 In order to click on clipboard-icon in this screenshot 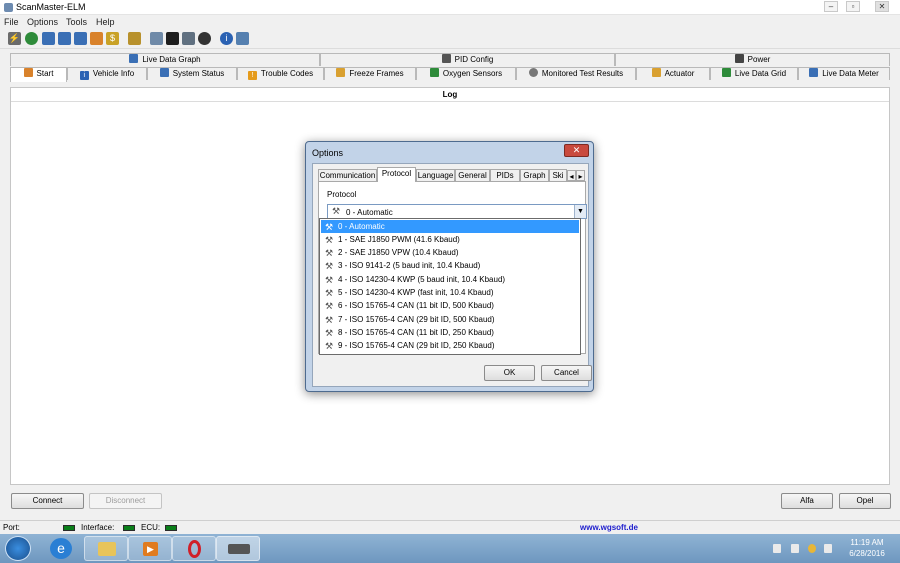, I will do `click(134, 38)`.